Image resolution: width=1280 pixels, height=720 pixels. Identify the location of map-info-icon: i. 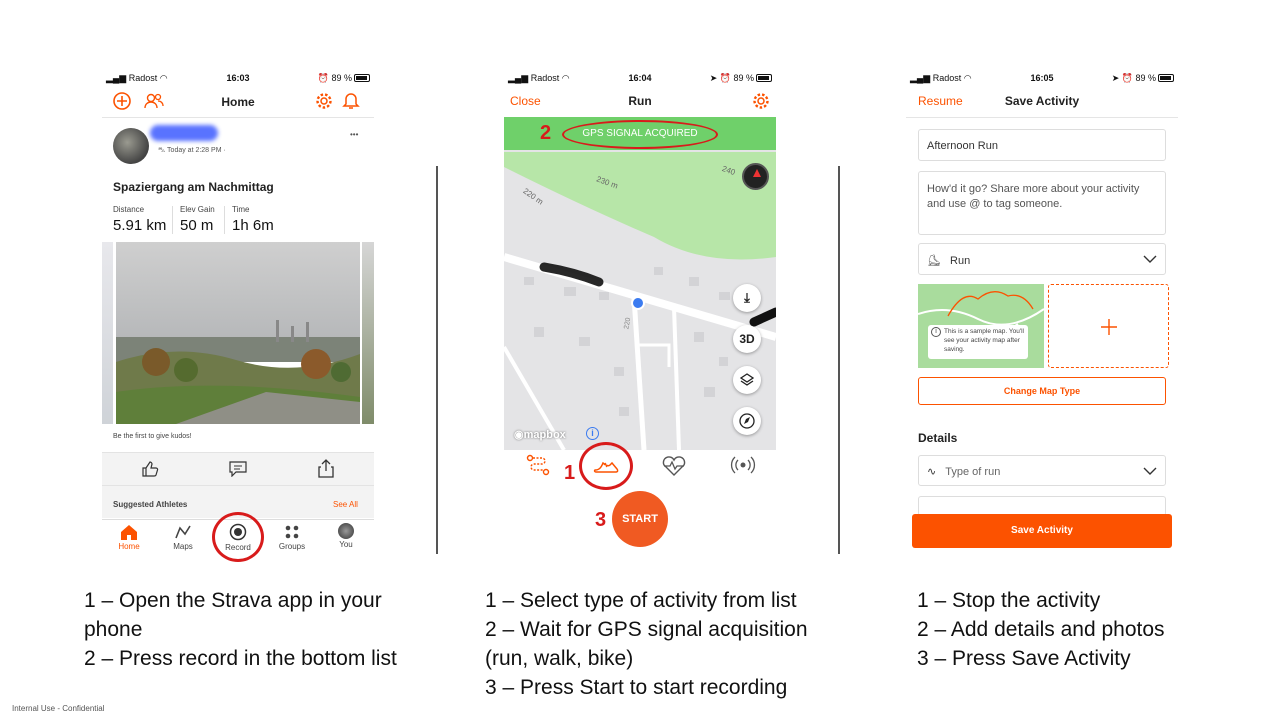
(592, 433).